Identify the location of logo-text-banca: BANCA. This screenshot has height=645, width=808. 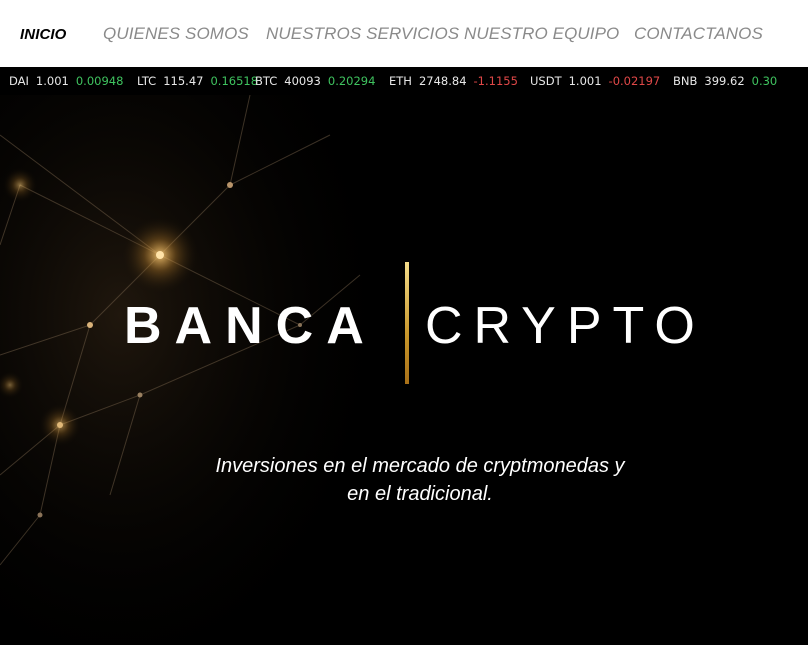
(250, 326).